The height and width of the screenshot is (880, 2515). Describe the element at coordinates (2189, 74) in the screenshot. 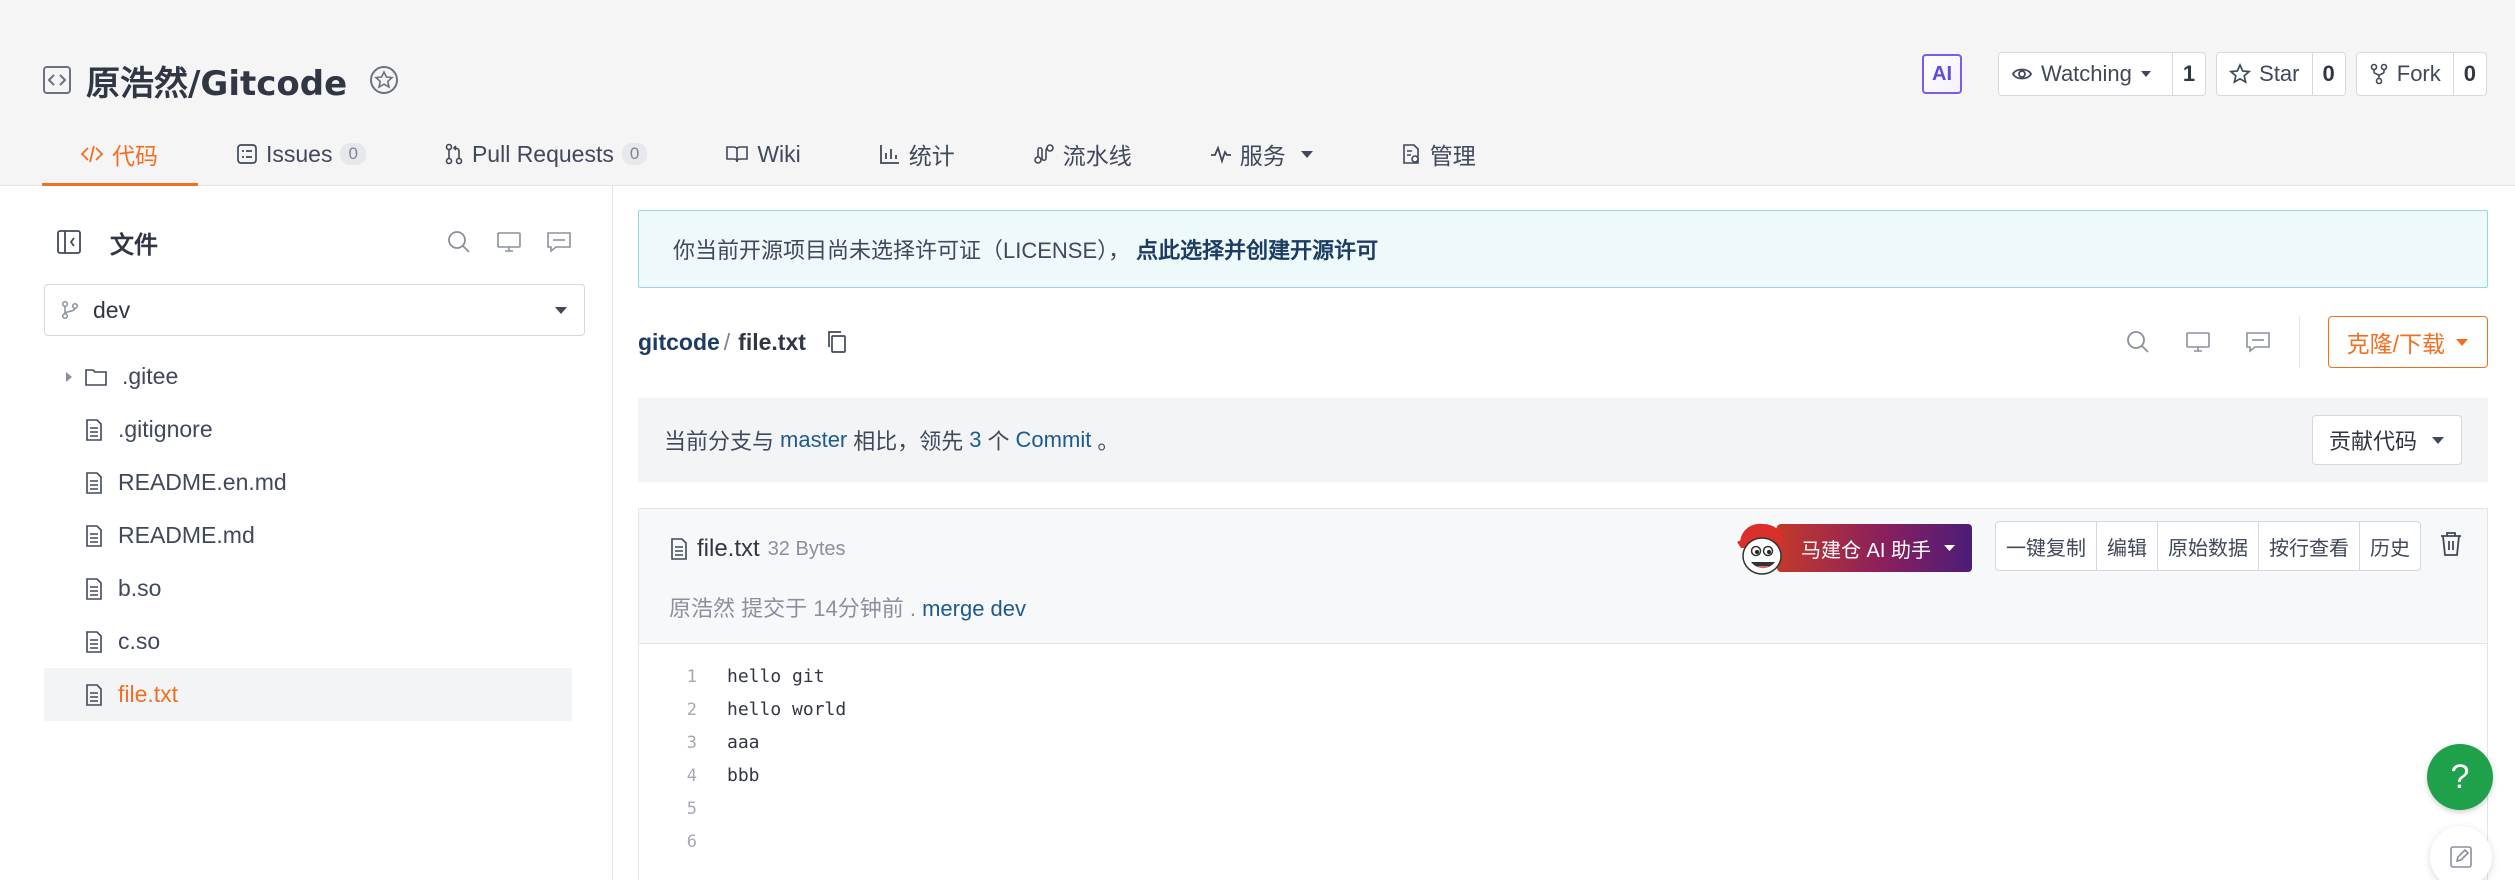

I see `watch-count: 1` at that location.